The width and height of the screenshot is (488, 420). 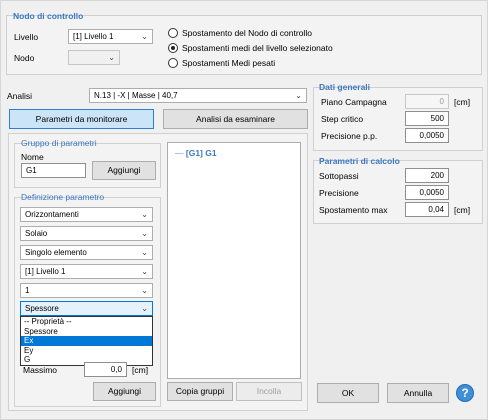 I want to click on tab-analisi-esaminare: Analisi da esaminare, so click(x=235, y=119).